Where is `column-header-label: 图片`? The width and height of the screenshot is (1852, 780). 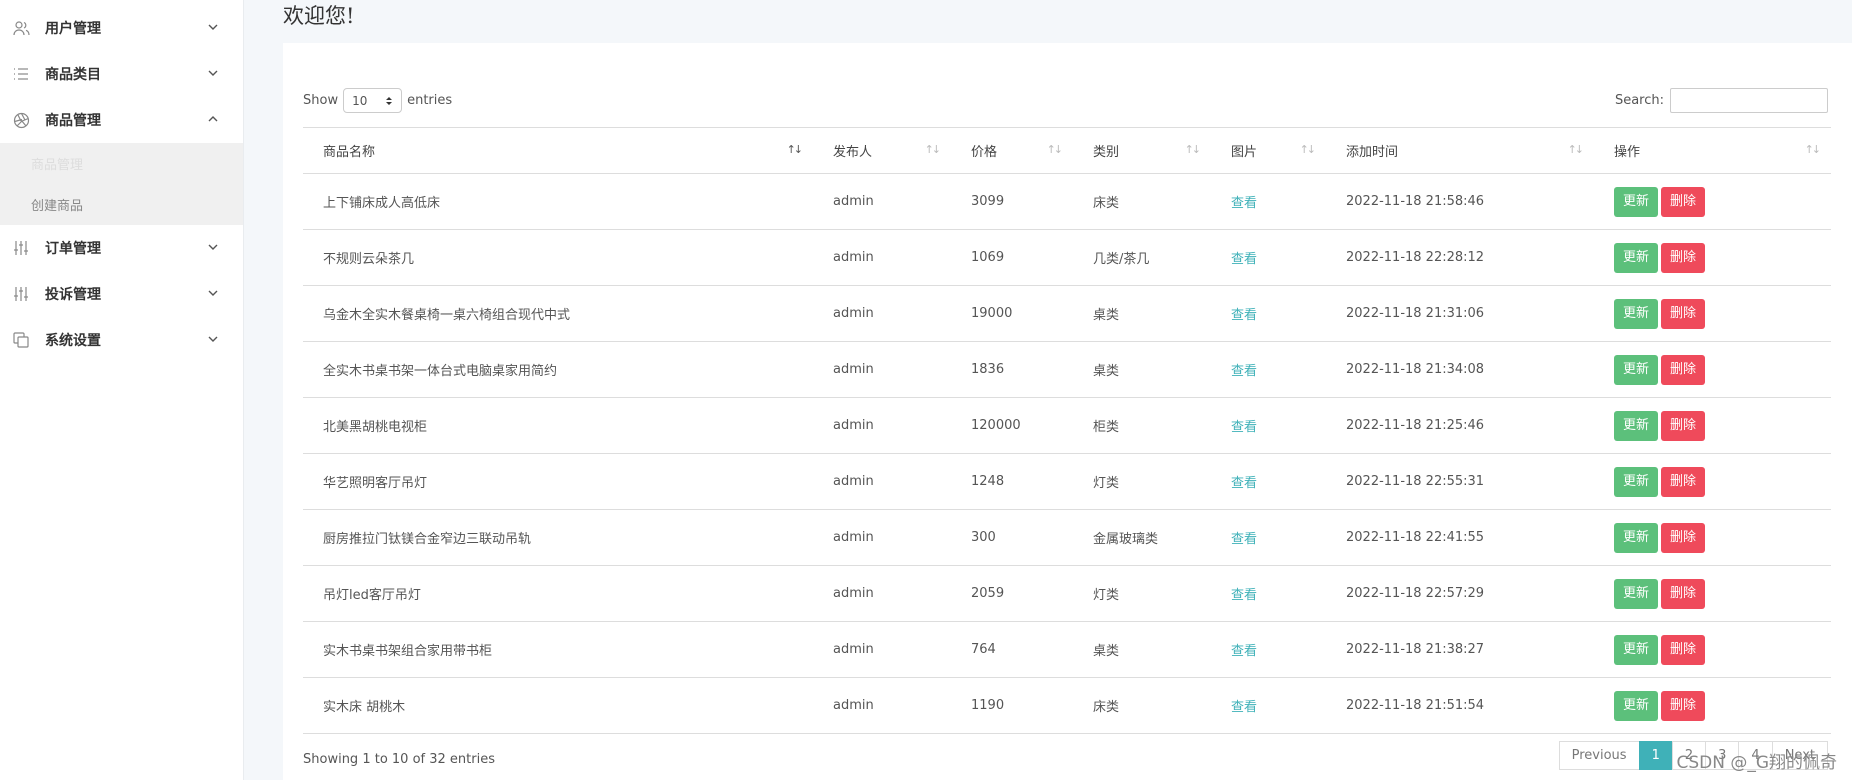
column-header-label: 图片 is located at coordinates (1244, 152).